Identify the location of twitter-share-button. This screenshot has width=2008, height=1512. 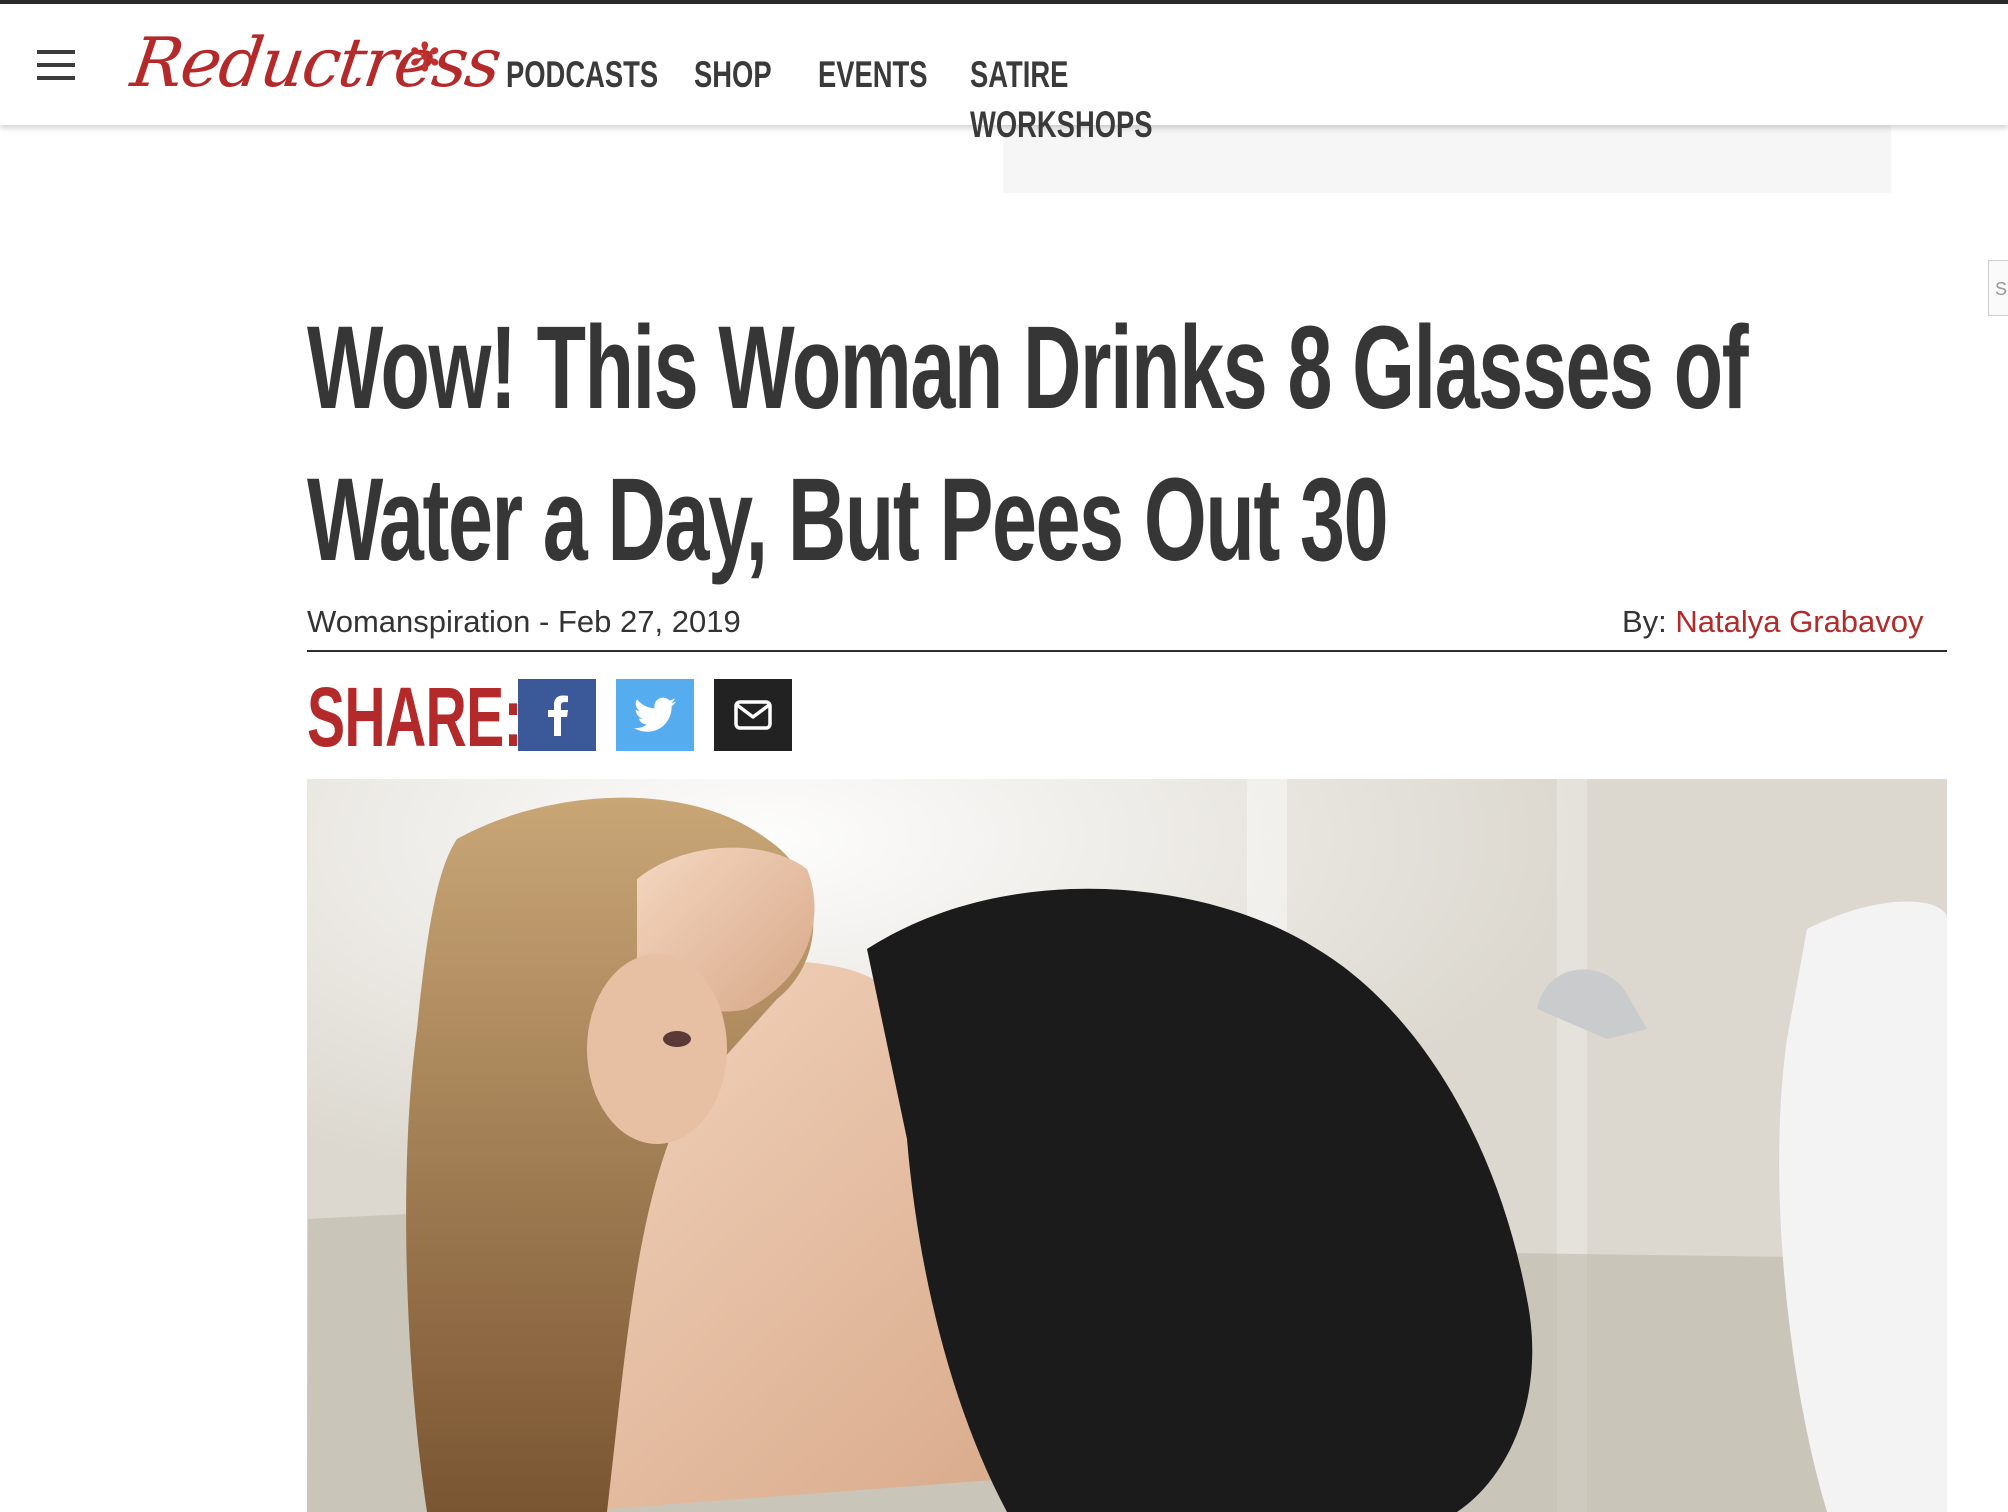
(655, 715).